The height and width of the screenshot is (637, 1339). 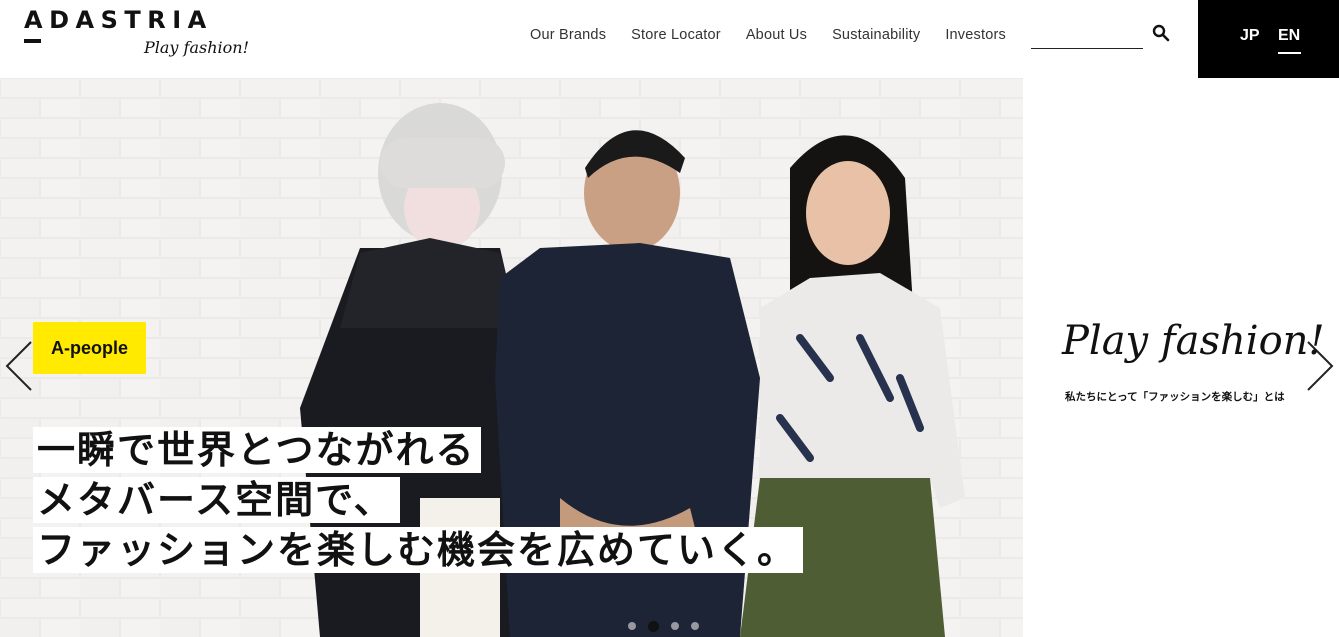 I want to click on logo-wordmark: ADASTRIA, so click(x=118, y=20).